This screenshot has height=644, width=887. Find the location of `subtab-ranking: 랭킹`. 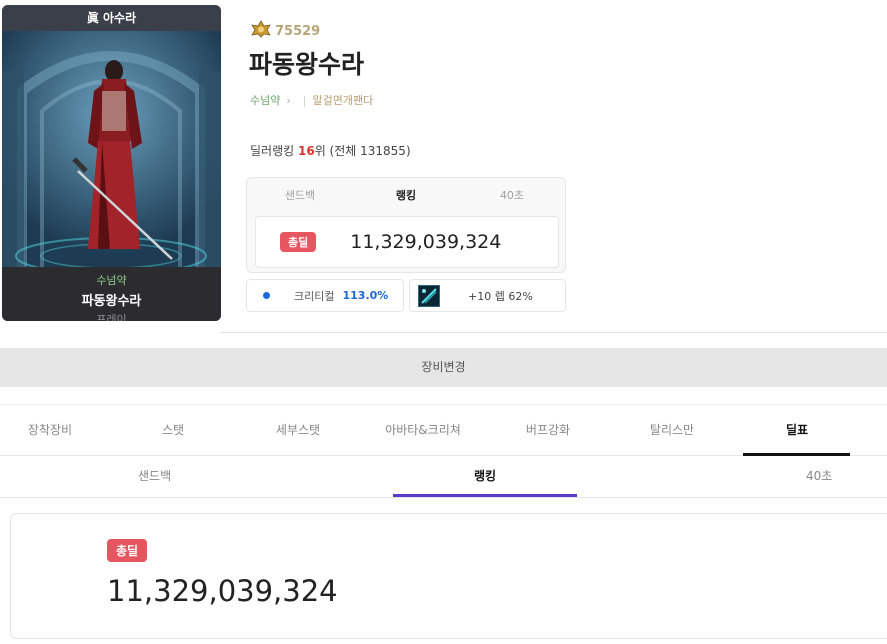

subtab-ranking: 랭킹 is located at coordinates (485, 477).